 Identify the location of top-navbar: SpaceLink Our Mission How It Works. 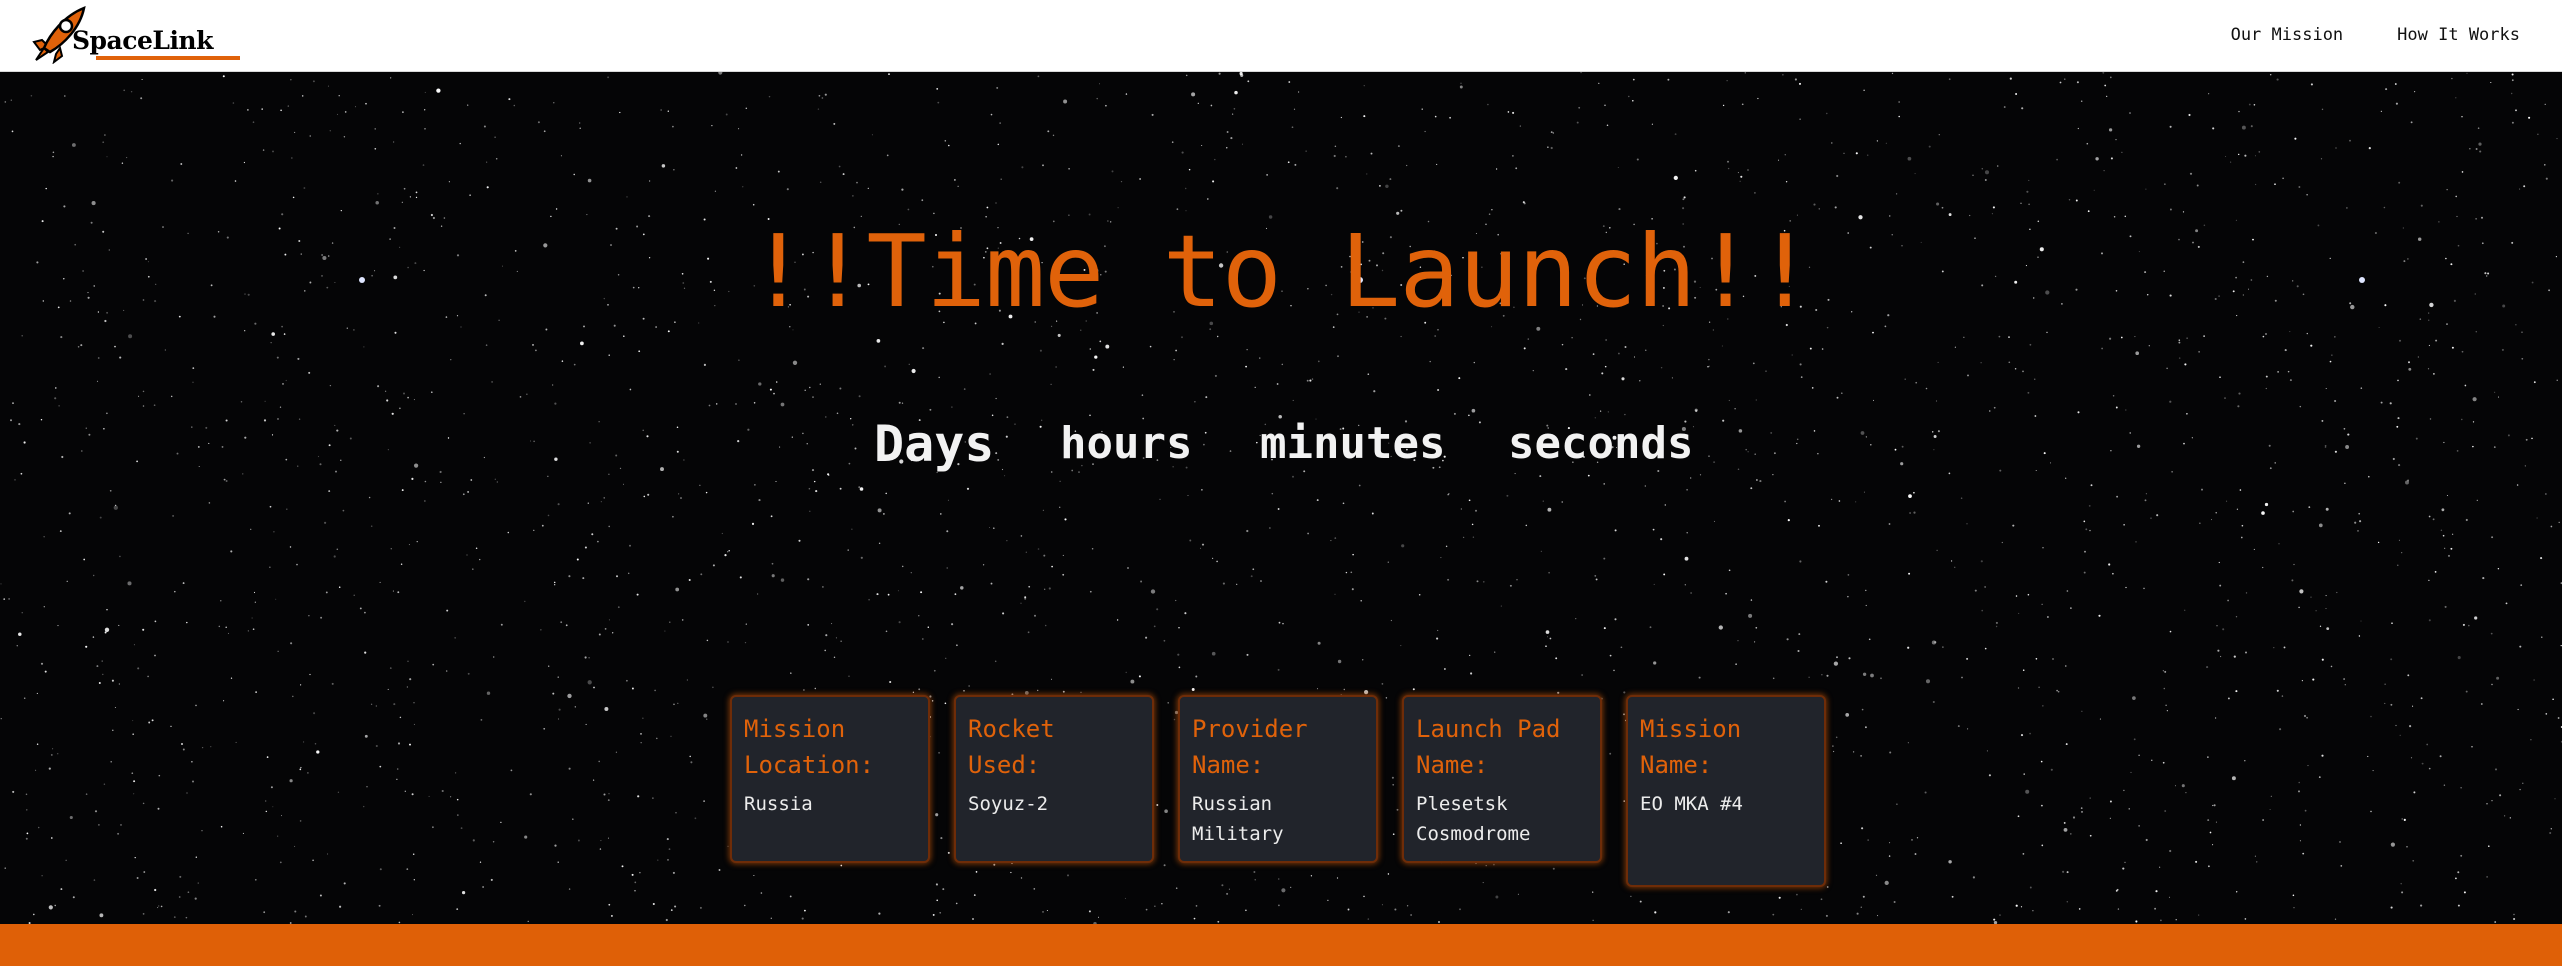
(1281, 36).